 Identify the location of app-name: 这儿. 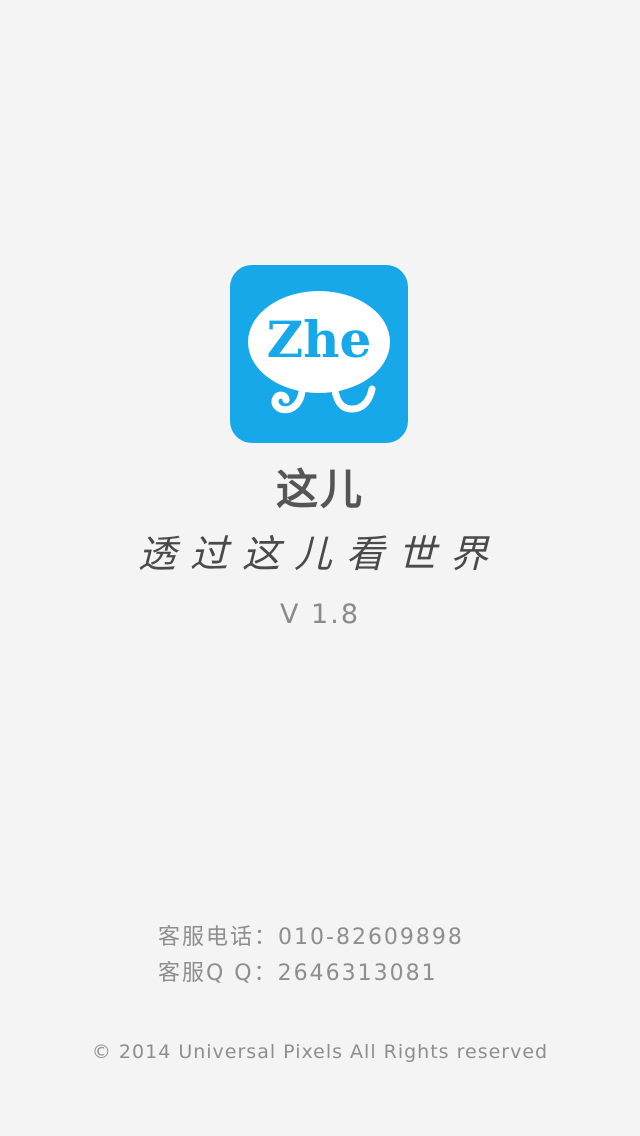
(319, 489).